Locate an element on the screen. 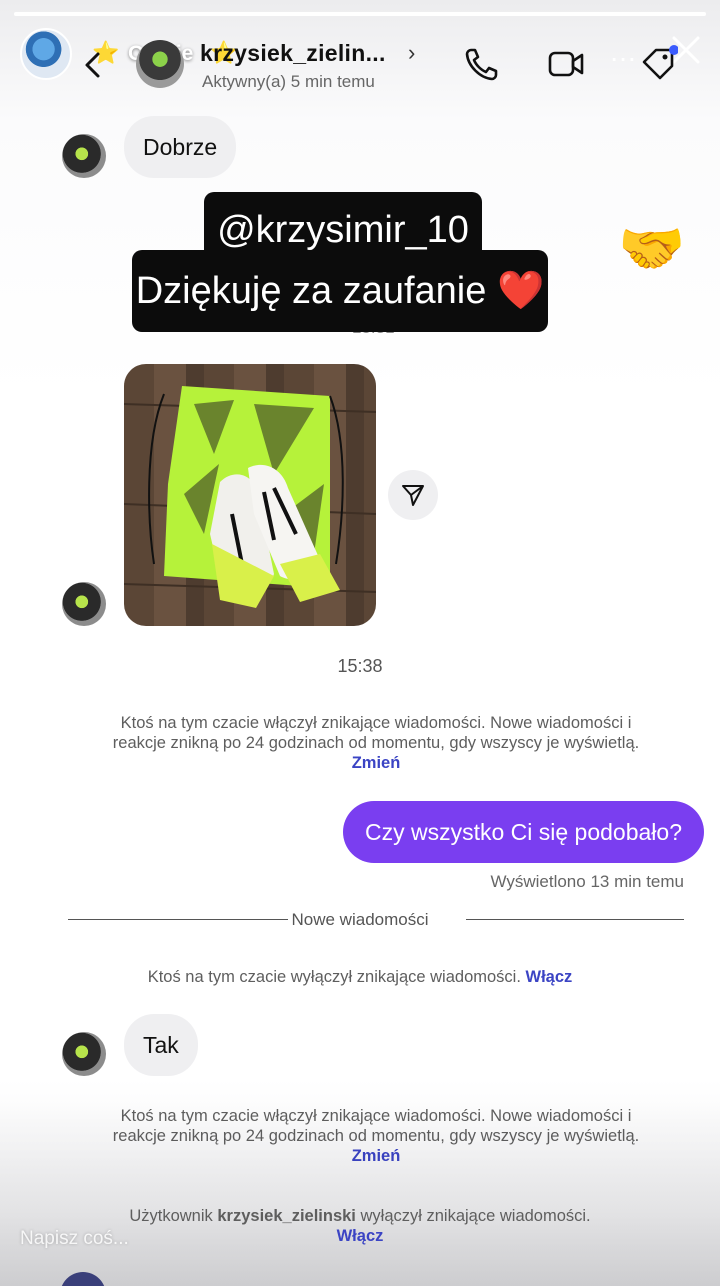  message-text: Czy wszystko Ci się podobało? is located at coordinates (523, 831).